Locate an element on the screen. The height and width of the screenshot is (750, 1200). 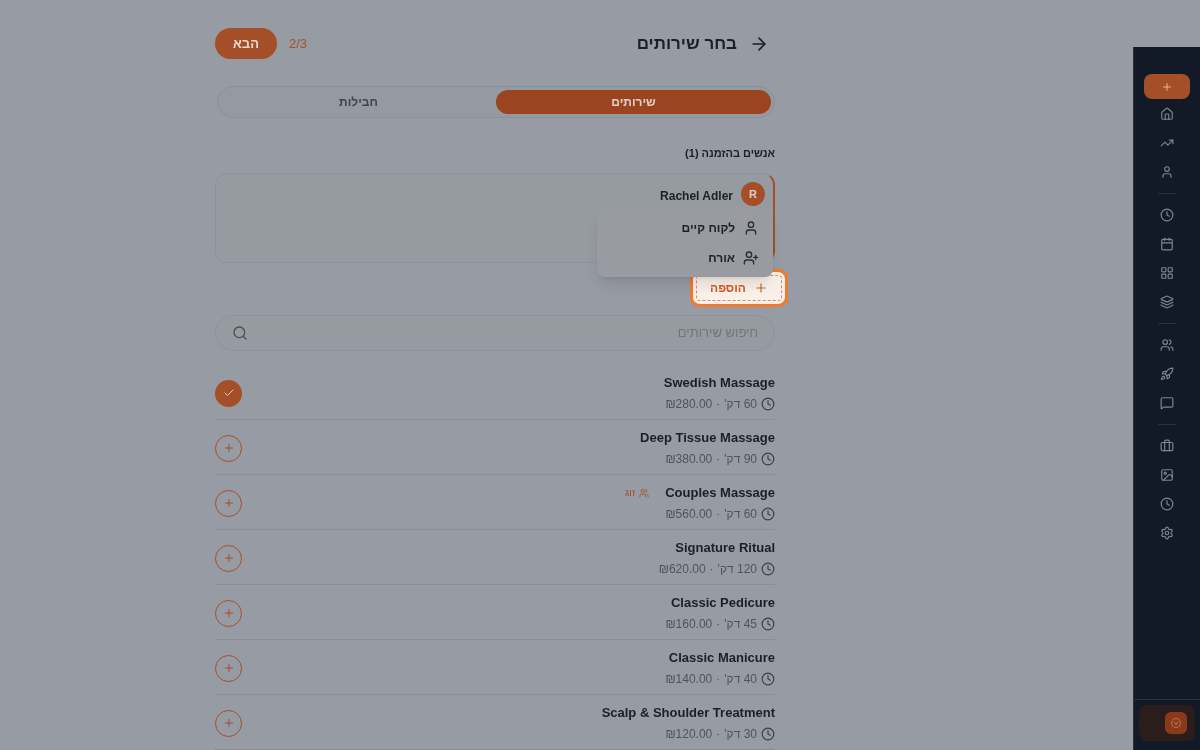
service-name: Scalp & Shoulder Treatment is located at coordinates (688, 712).